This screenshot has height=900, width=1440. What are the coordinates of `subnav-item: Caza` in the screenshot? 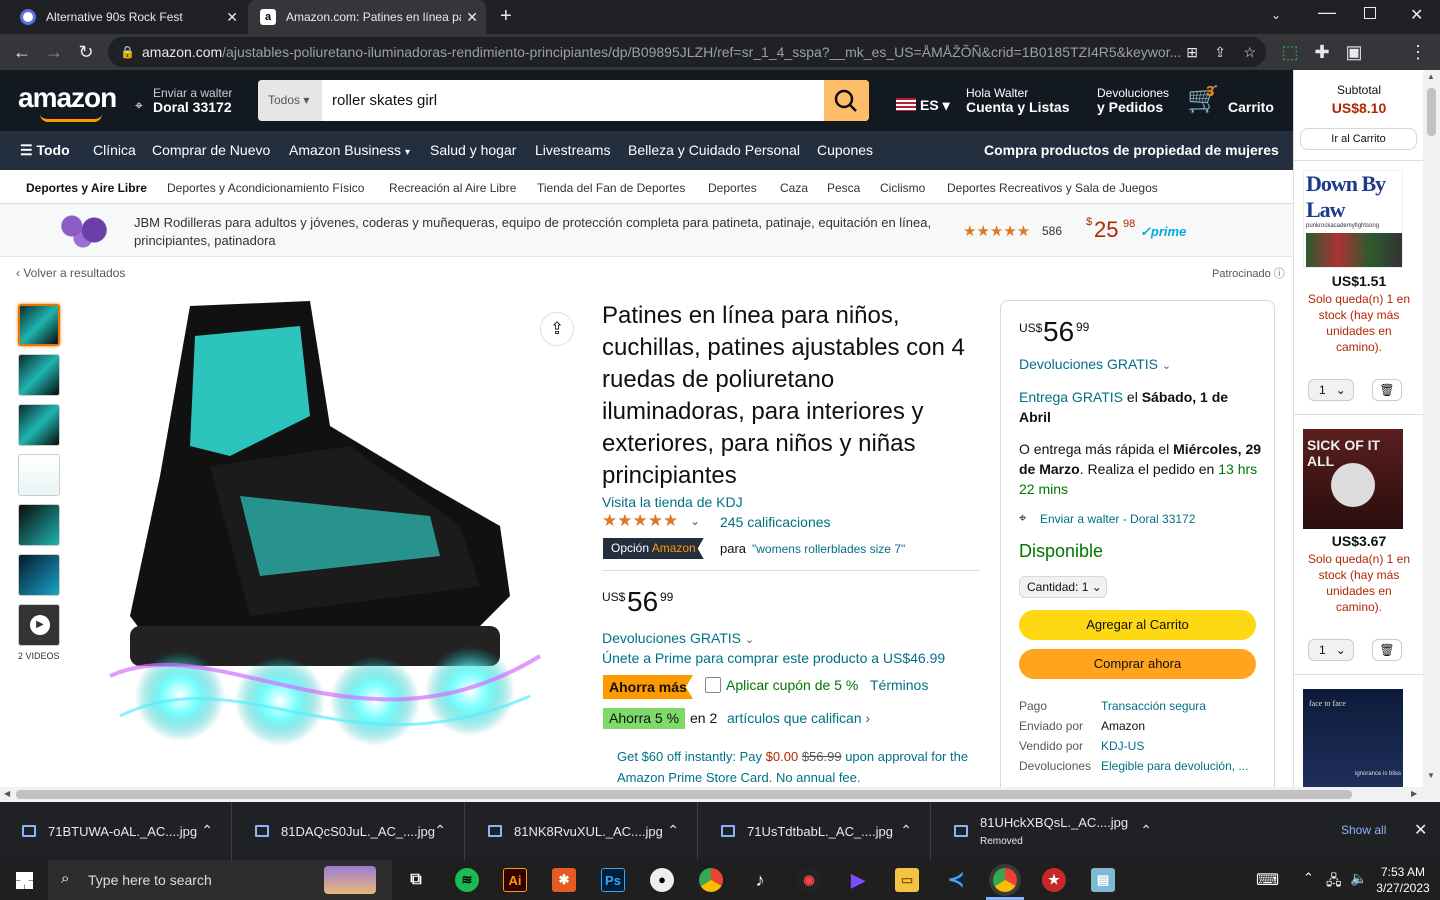 It's located at (794, 188).